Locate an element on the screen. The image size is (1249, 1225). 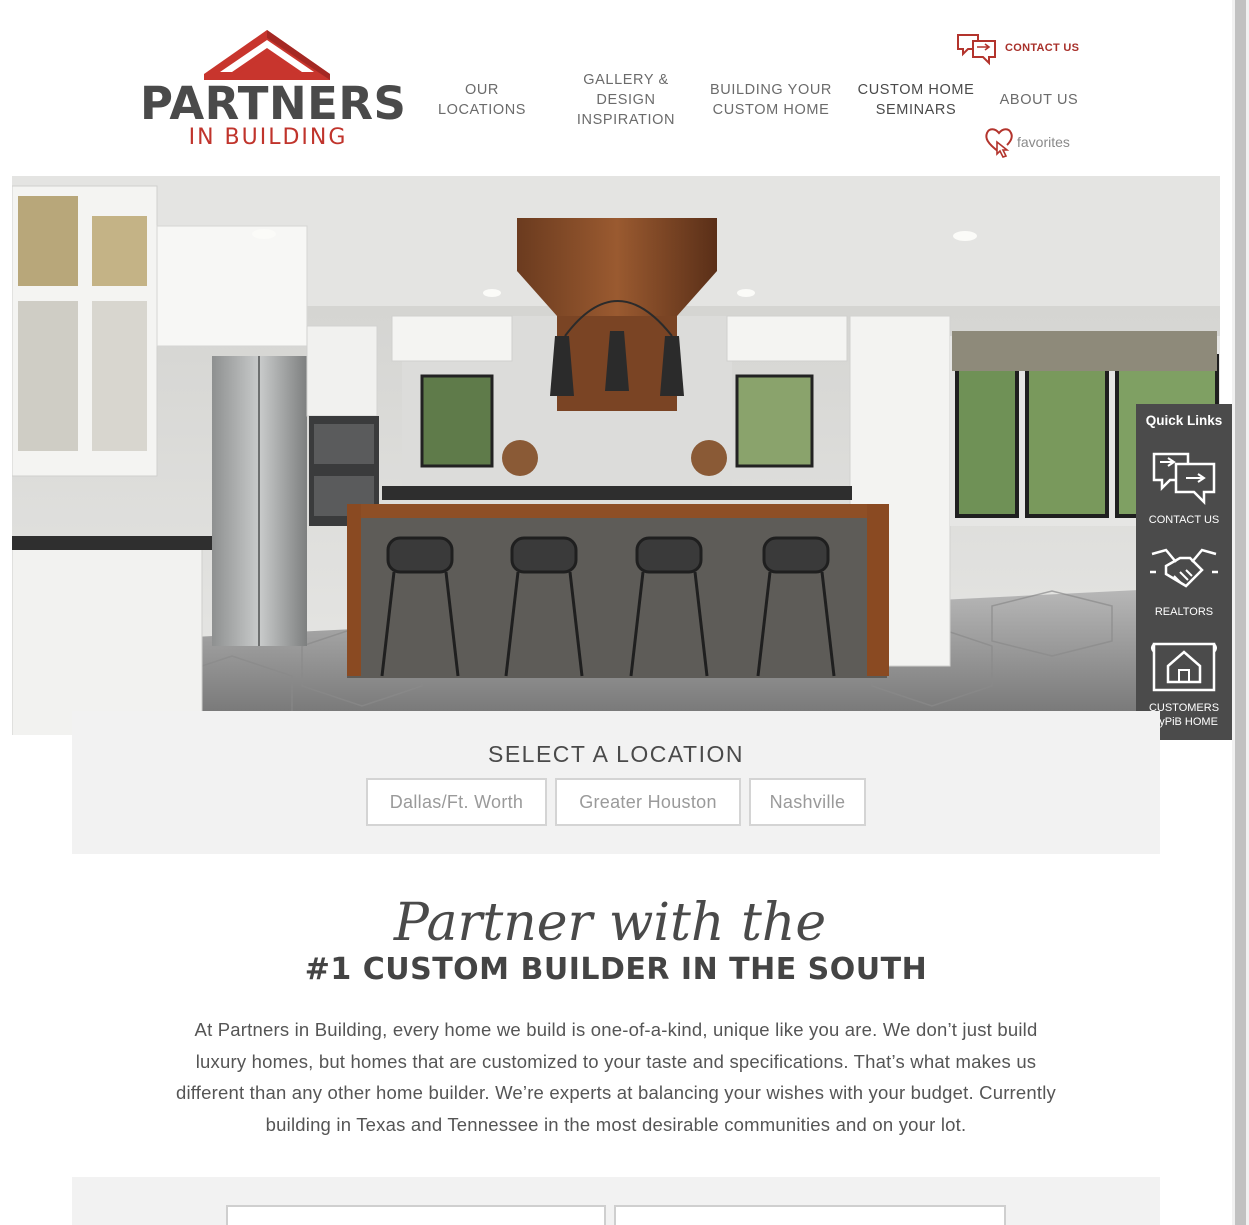
favorites-link: favorites is located at coordinates (1033, 142).